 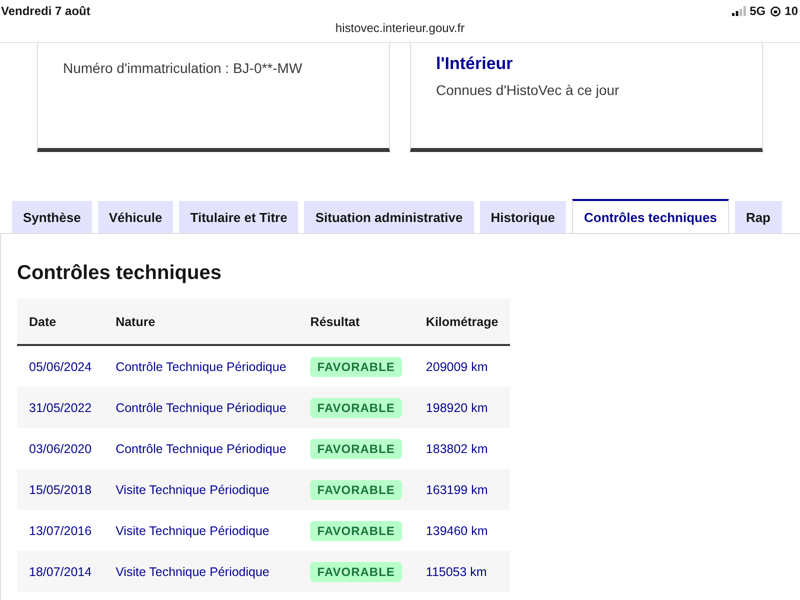 I want to click on card-text: Numéro d'immatriculation : BJ-0**-MW, so click(x=183, y=68).